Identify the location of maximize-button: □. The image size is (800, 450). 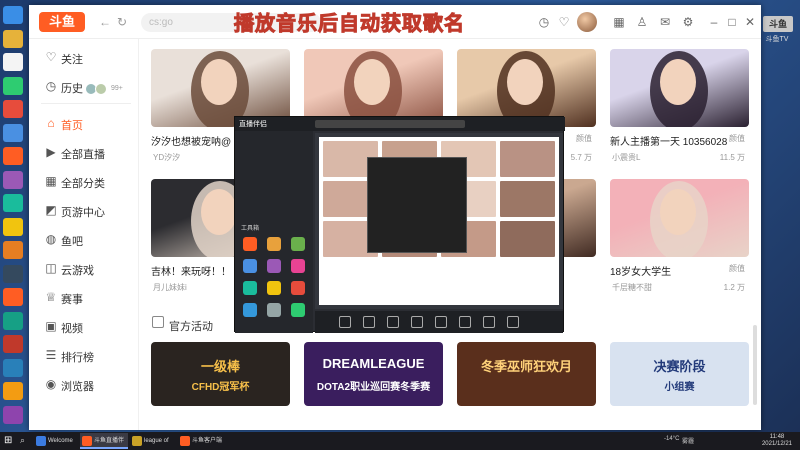
(732, 22).